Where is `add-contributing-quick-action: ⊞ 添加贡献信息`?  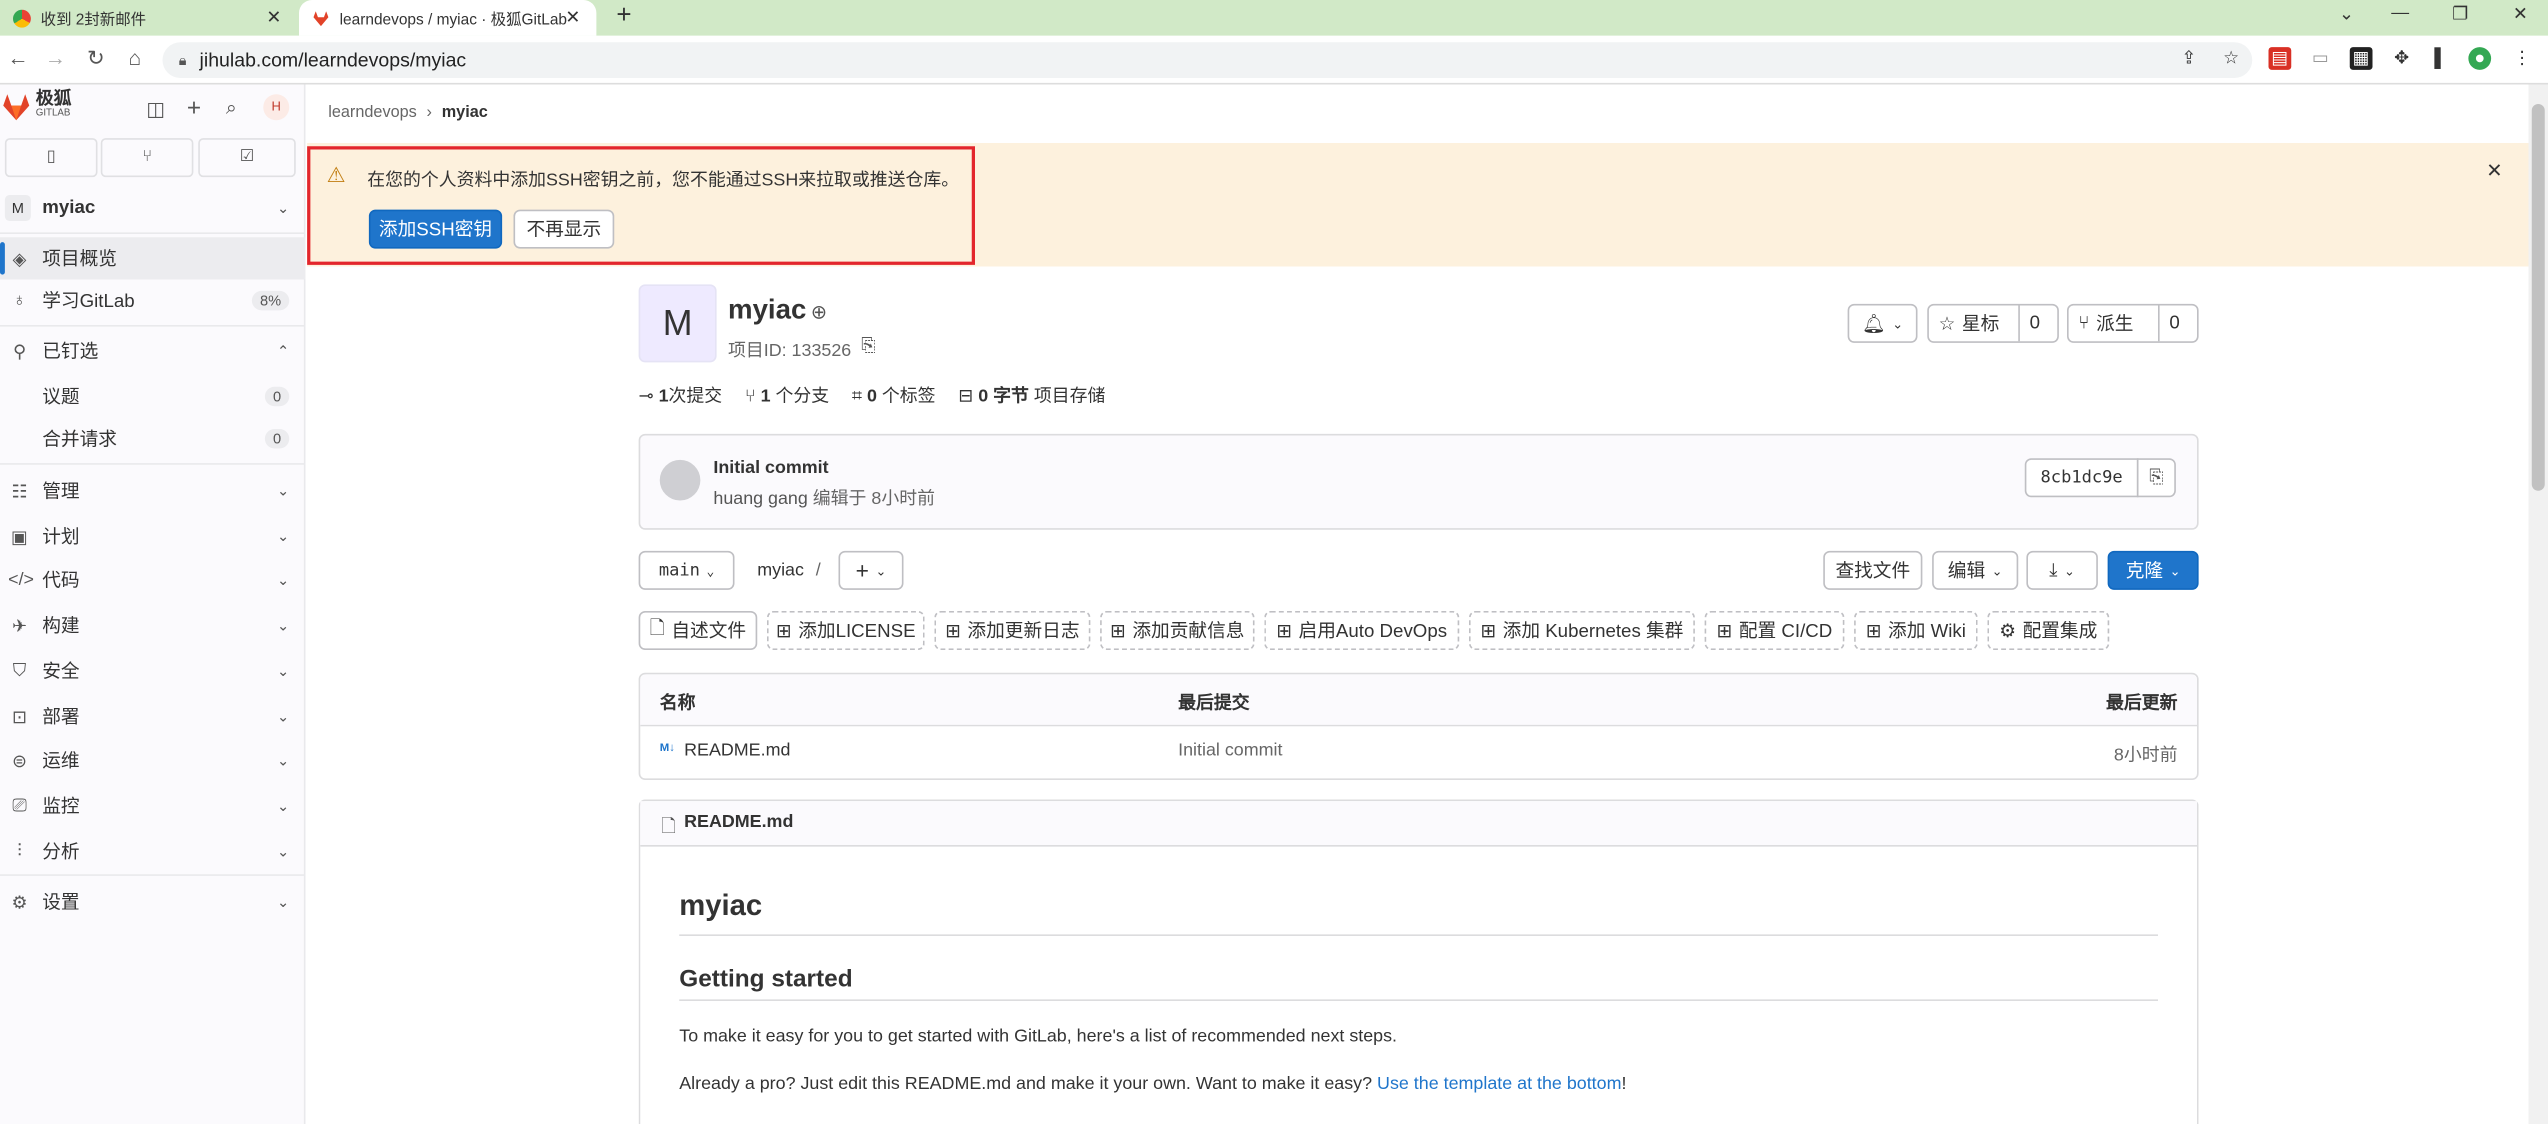
add-contributing-quick-action: ⊞ 添加贡献信息 is located at coordinates (1177, 630).